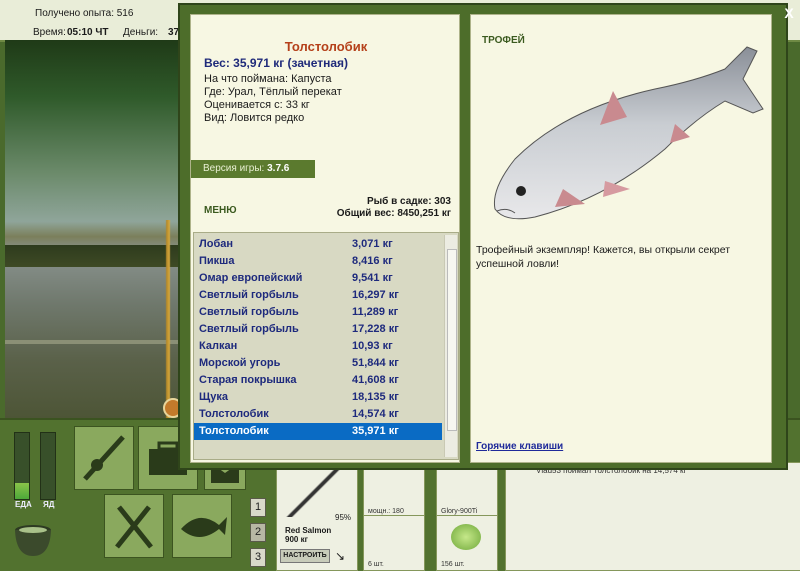  Describe the element at coordinates (278, 168) in the screenshot. I see `version-value: 3.7.6` at that location.